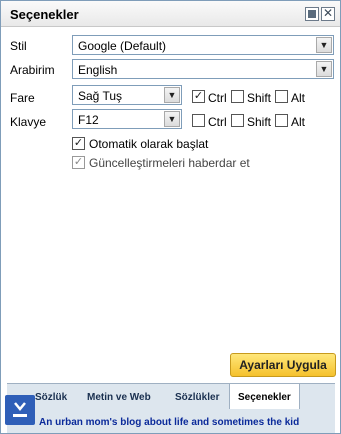  What do you see at coordinates (203, 45) in the screenshot?
I see `stil-select: Google (Default) ▼` at bounding box center [203, 45].